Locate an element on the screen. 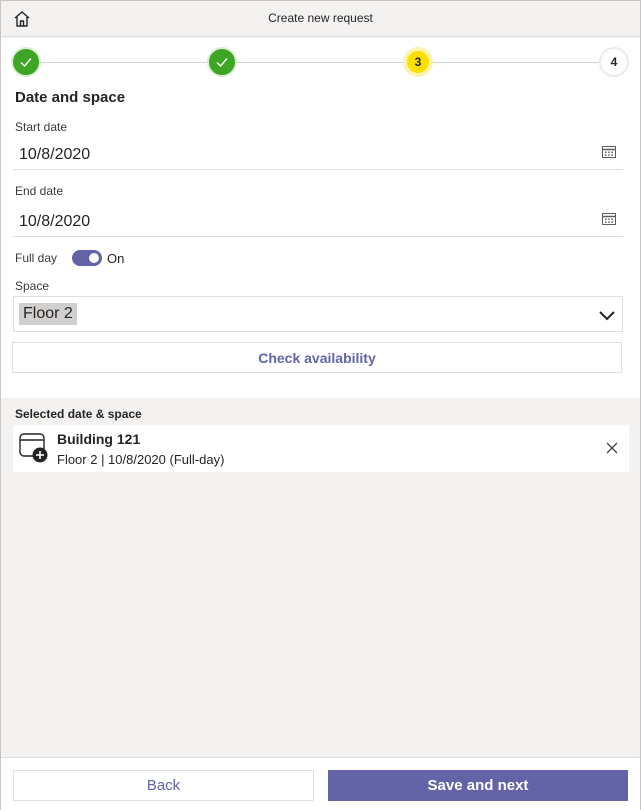  full-day-state: On is located at coordinates (116, 258).